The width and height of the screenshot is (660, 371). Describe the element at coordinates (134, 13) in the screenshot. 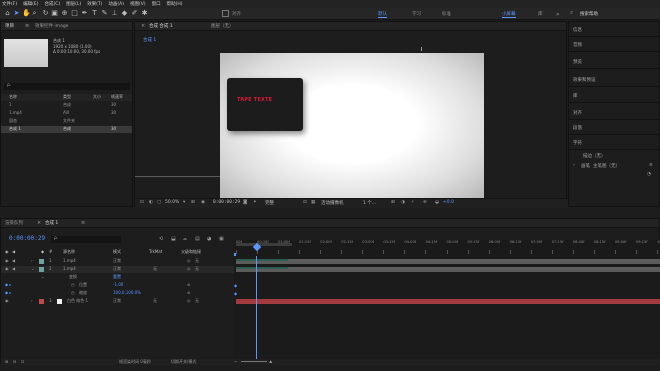

I see `roto-brush-tool-icon: ✐` at that location.